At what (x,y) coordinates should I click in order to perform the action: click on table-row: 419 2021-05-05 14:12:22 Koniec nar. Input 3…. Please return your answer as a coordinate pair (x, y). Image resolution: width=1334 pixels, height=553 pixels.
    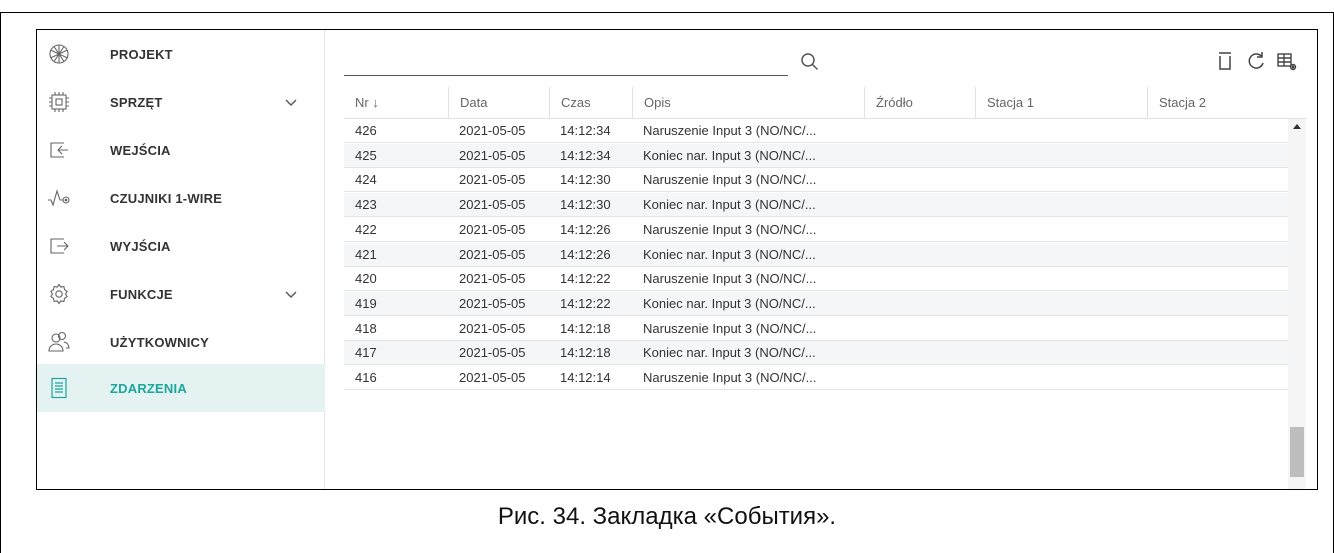
    Looking at the image, I should click on (816, 303).